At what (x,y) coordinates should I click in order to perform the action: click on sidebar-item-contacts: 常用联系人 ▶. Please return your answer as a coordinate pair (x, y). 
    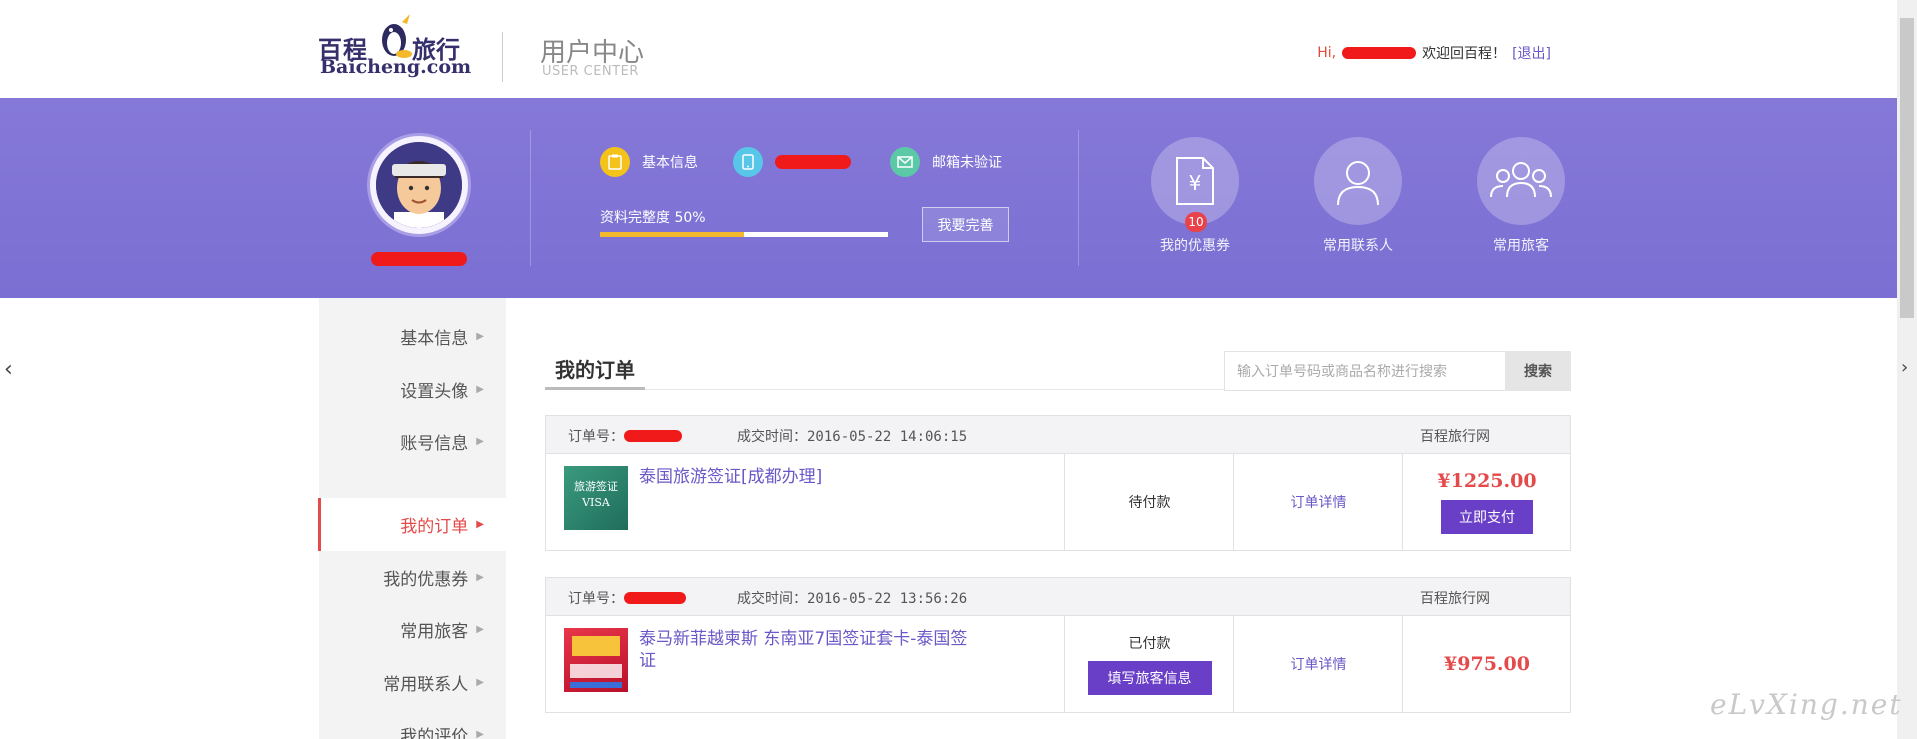
    Looking at the image, I should click on (412, 682).